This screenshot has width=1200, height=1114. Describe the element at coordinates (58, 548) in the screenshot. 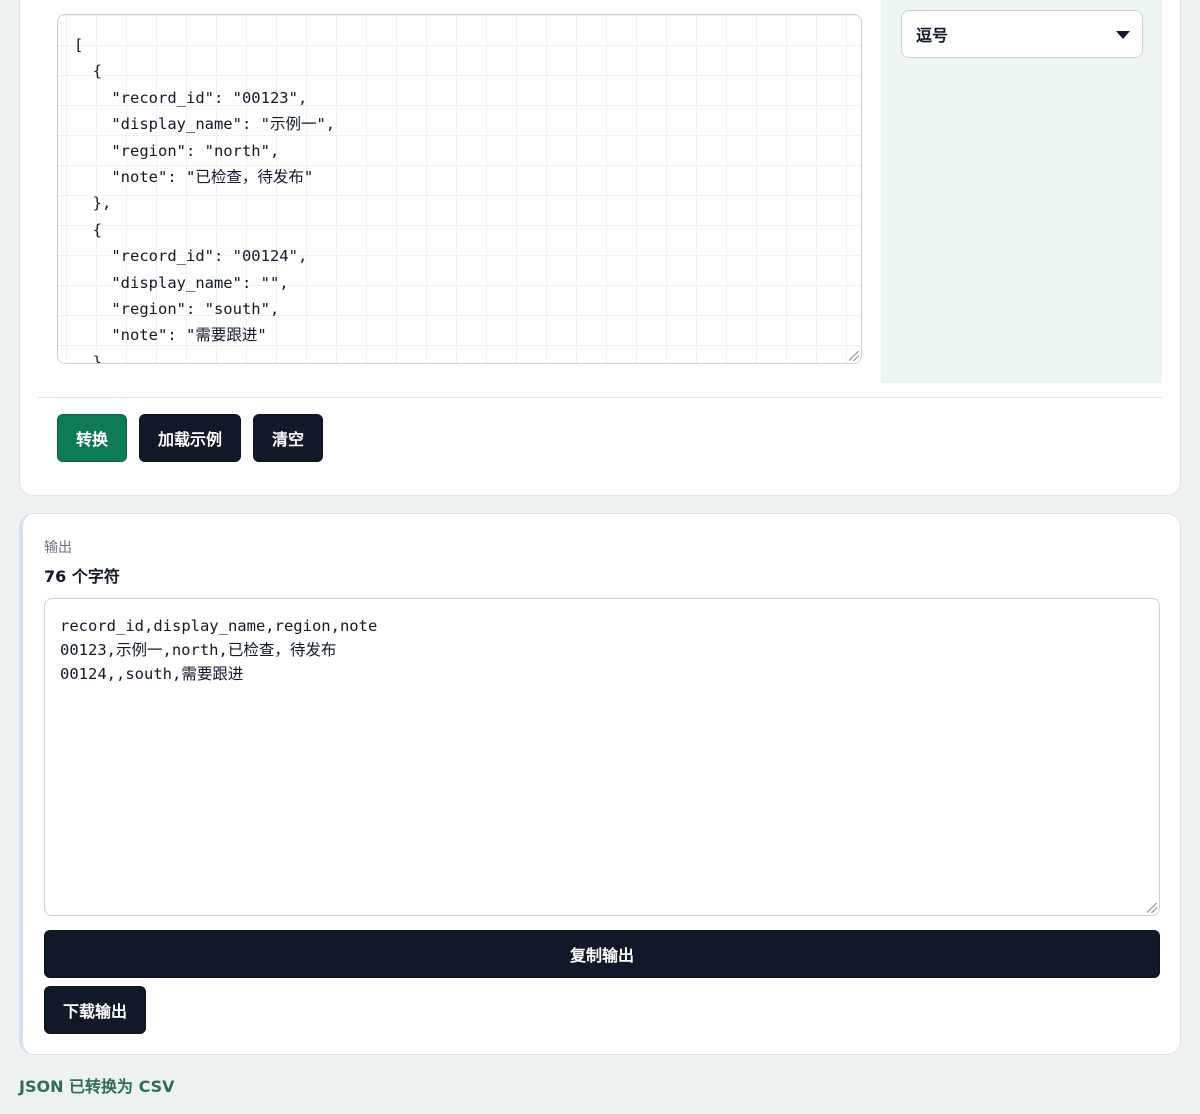

I see `output-section-label: 输出` at that location.